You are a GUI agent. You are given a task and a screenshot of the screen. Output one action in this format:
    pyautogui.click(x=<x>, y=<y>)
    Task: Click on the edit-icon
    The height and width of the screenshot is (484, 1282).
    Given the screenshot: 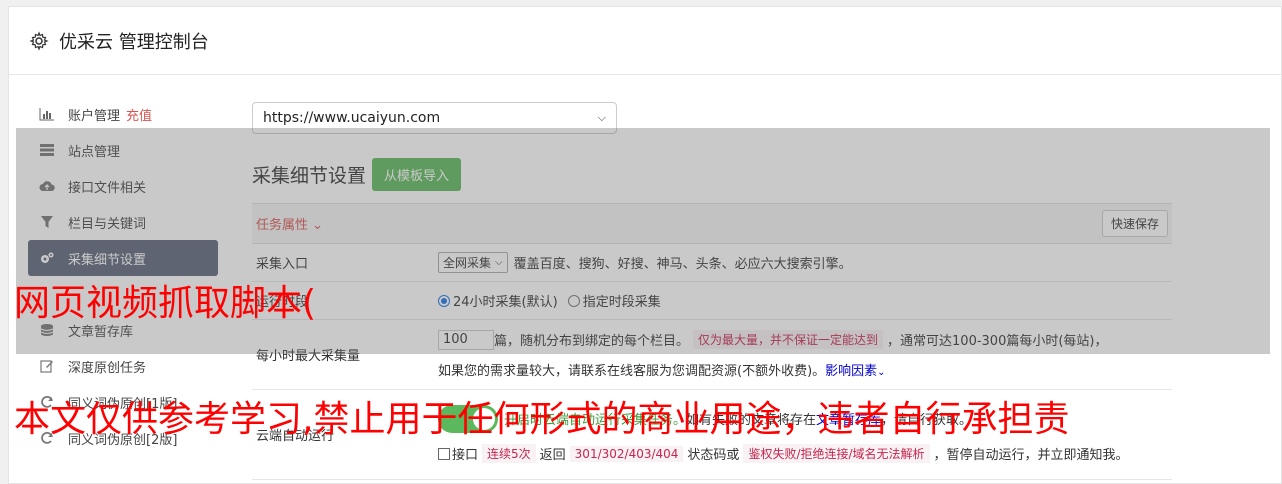 What is the action you would take?
    pyautogui.click(x=47, y=366)
    